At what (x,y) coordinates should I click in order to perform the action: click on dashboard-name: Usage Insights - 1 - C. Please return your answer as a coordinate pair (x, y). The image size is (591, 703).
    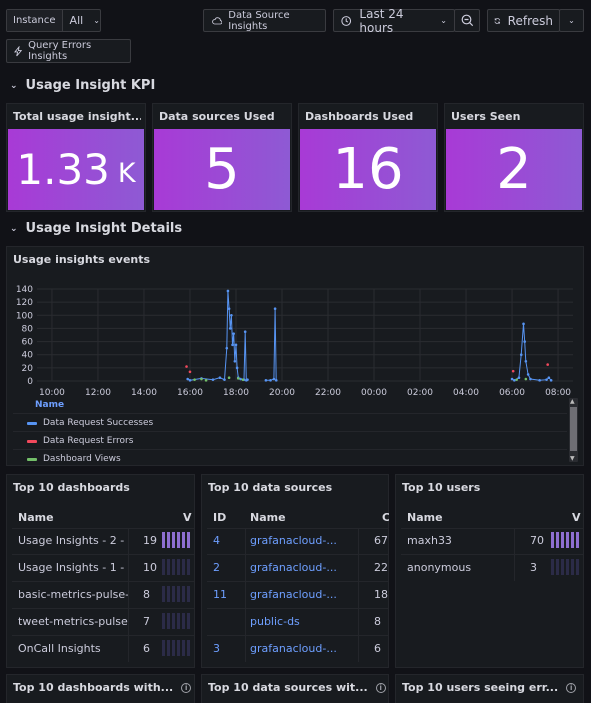
    Looking at the image, I should click on (73, 567).